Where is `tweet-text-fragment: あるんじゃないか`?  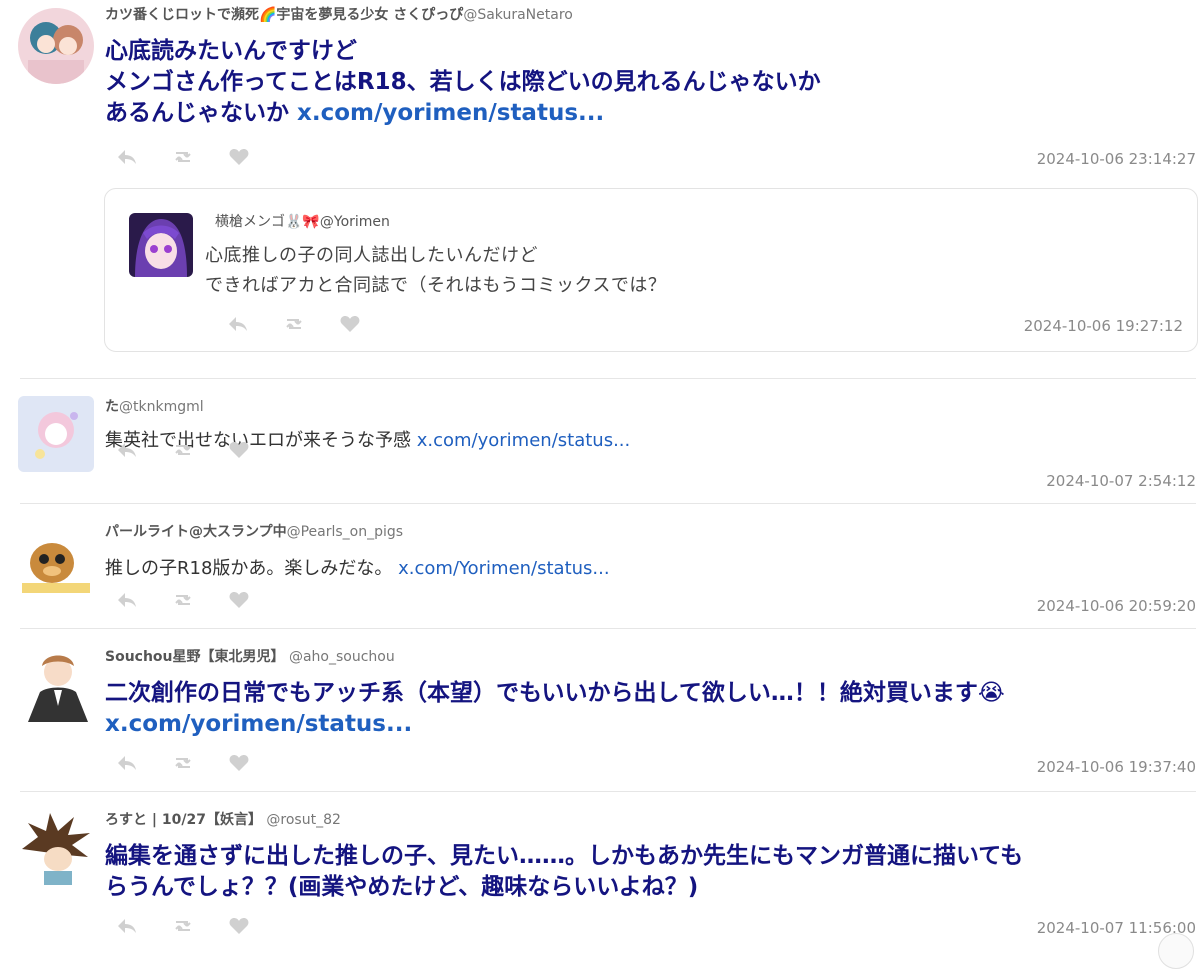
tweet-text-fragment: あるんじゃないか is located at coordinates (201, 113).